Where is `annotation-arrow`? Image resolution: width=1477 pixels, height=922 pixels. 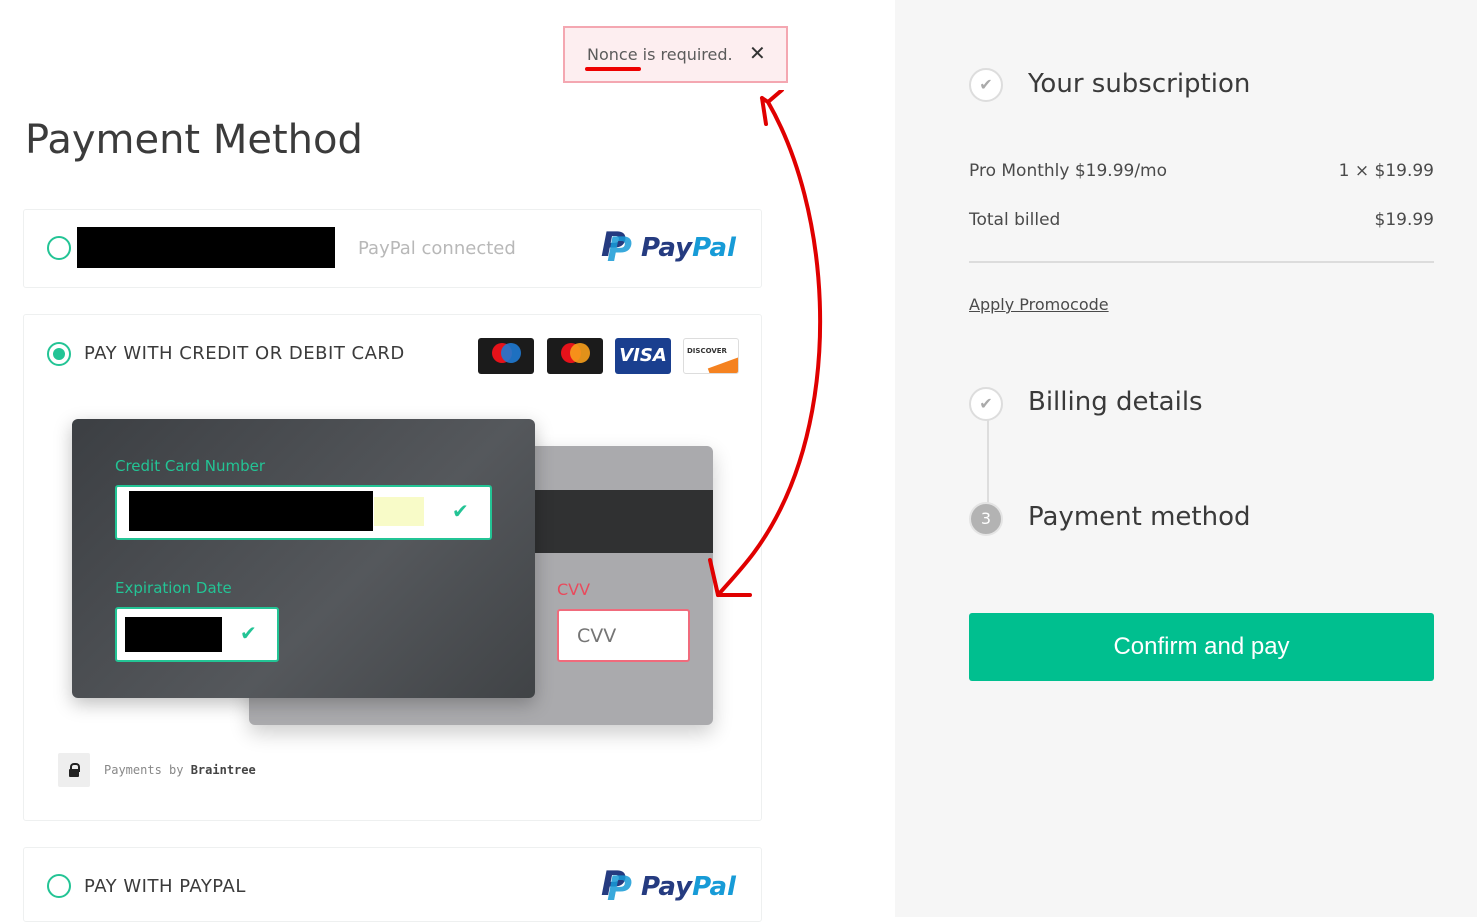 annotation-arrow is located at coordinates (765, 343).